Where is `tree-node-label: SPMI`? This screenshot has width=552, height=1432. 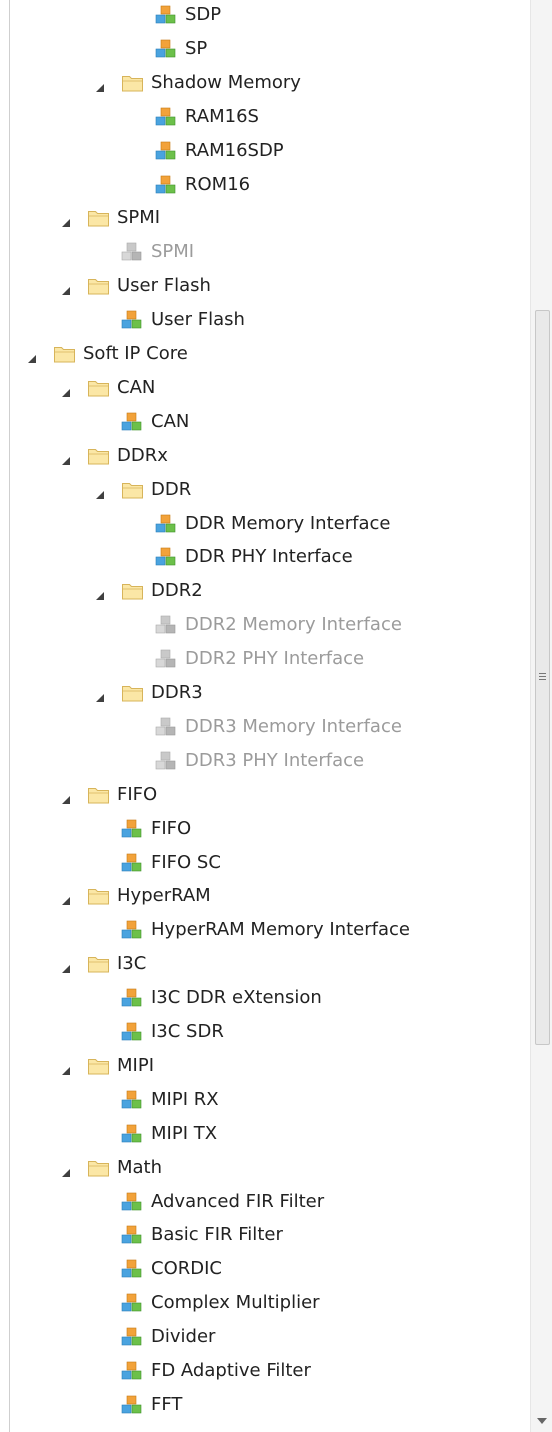
tree-node-label: SPMI is located at coordinates (139, 218).